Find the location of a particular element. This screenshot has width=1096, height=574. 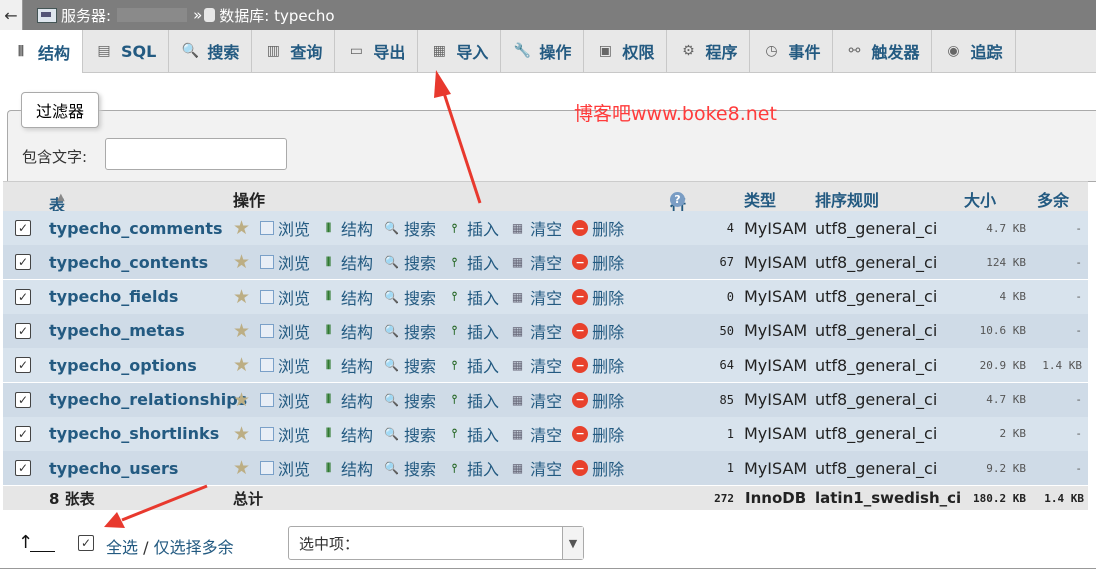

column-size: 大小 is located at coordinates (980, 199).